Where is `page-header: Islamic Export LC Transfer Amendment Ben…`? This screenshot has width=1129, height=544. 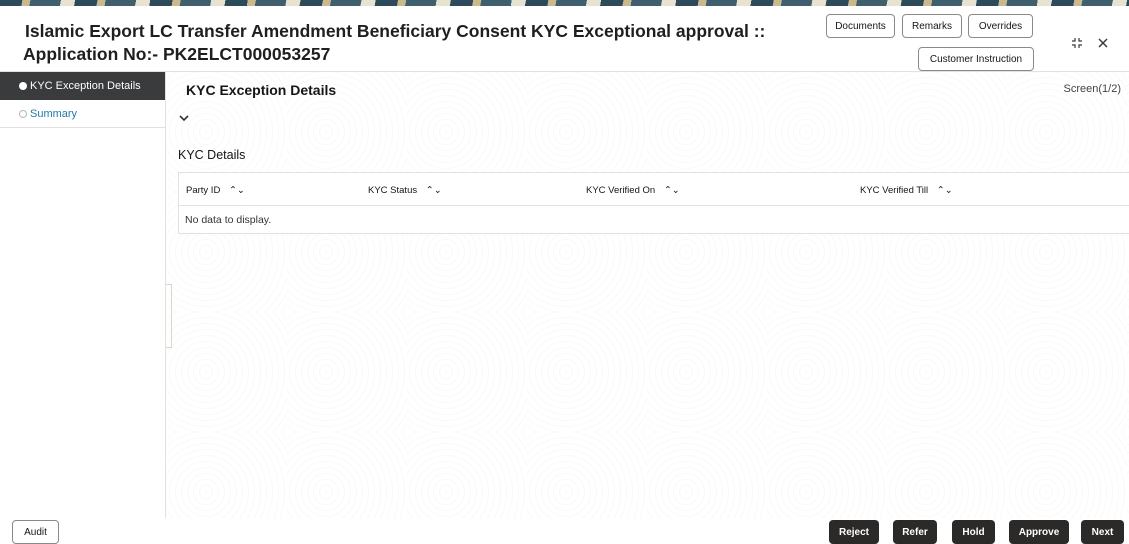 page-header: Islamic Export LC Transfer Amendment Ben… is located at coordinates (564, 39).